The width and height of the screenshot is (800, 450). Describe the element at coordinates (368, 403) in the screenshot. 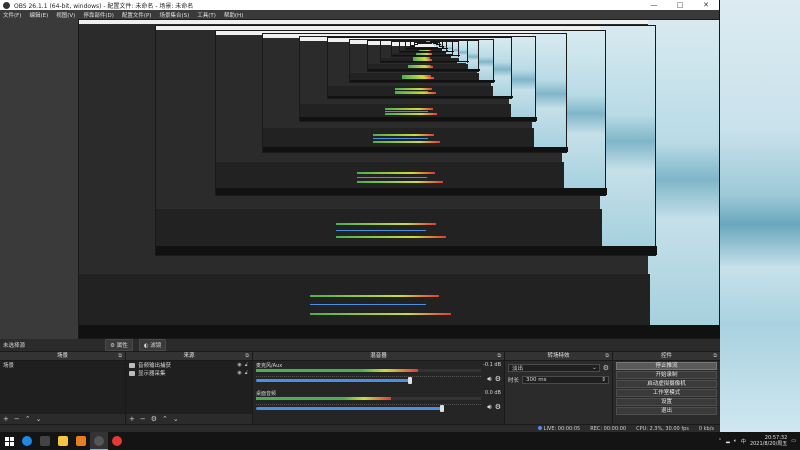

I see `meter-scale` at that location.